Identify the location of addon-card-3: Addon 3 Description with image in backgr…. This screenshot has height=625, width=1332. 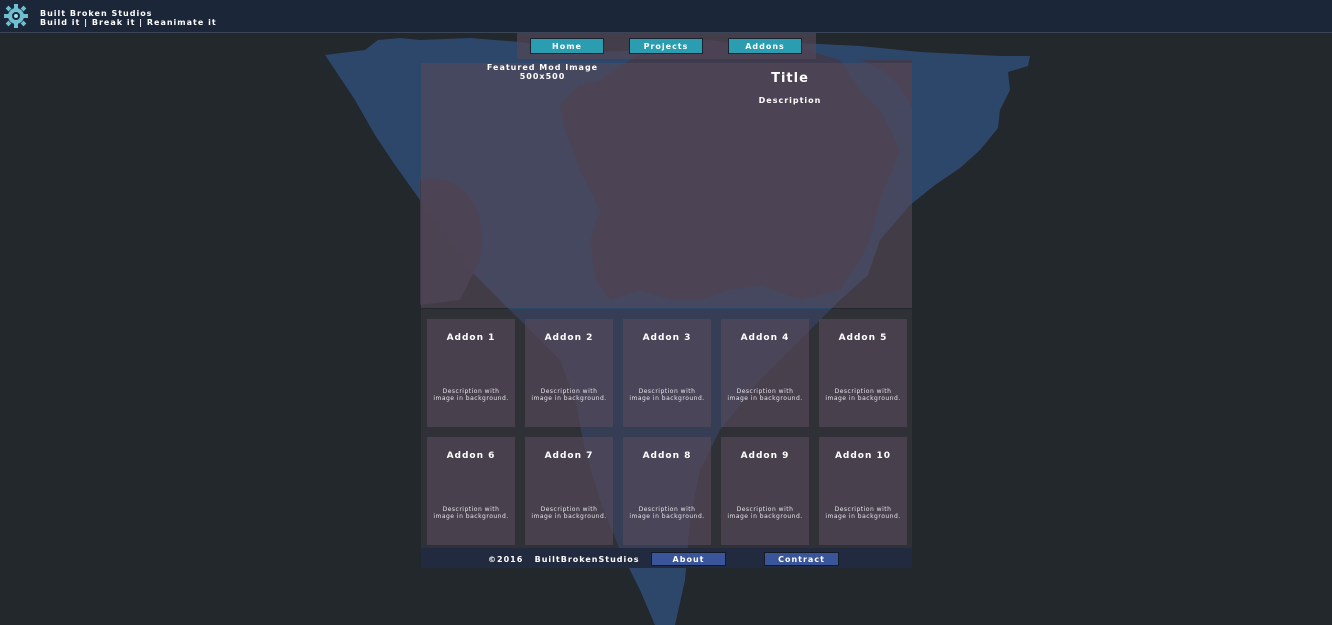
(667, 373).